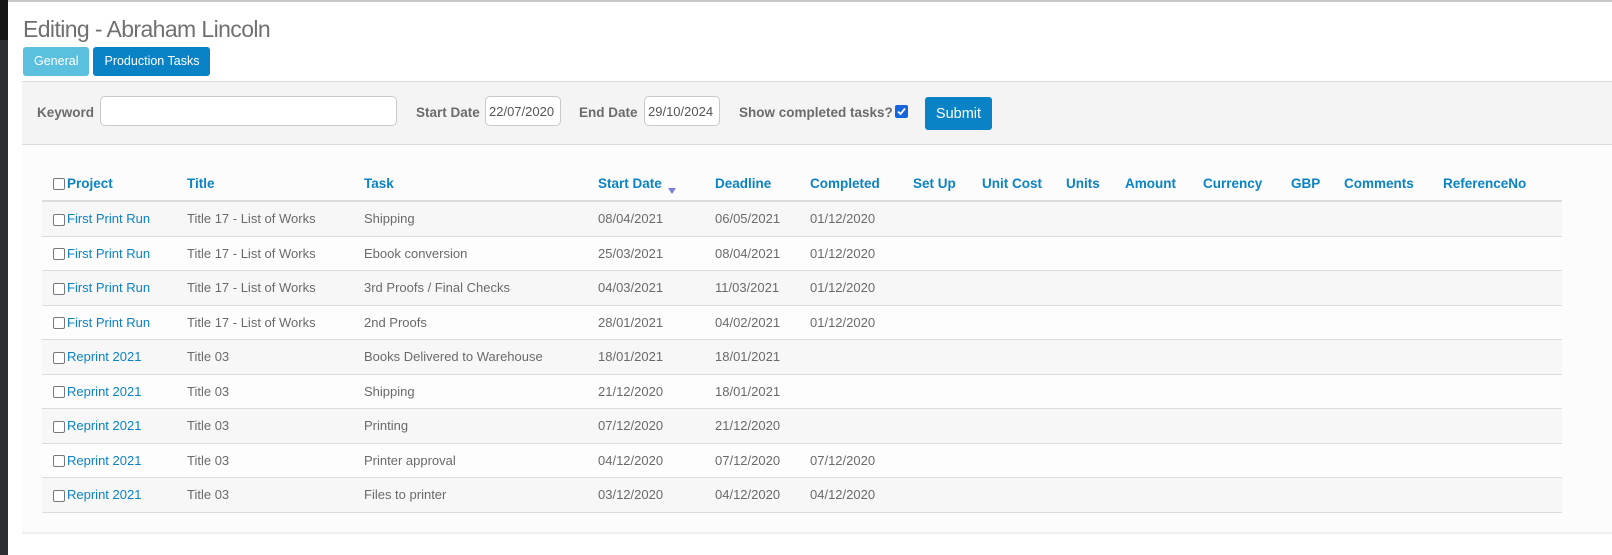 The width and height of the screenshot is (1612, 555). Describe the element at coordinates (4, 277) in the screenshot. I see `left-window-edge` at that location.